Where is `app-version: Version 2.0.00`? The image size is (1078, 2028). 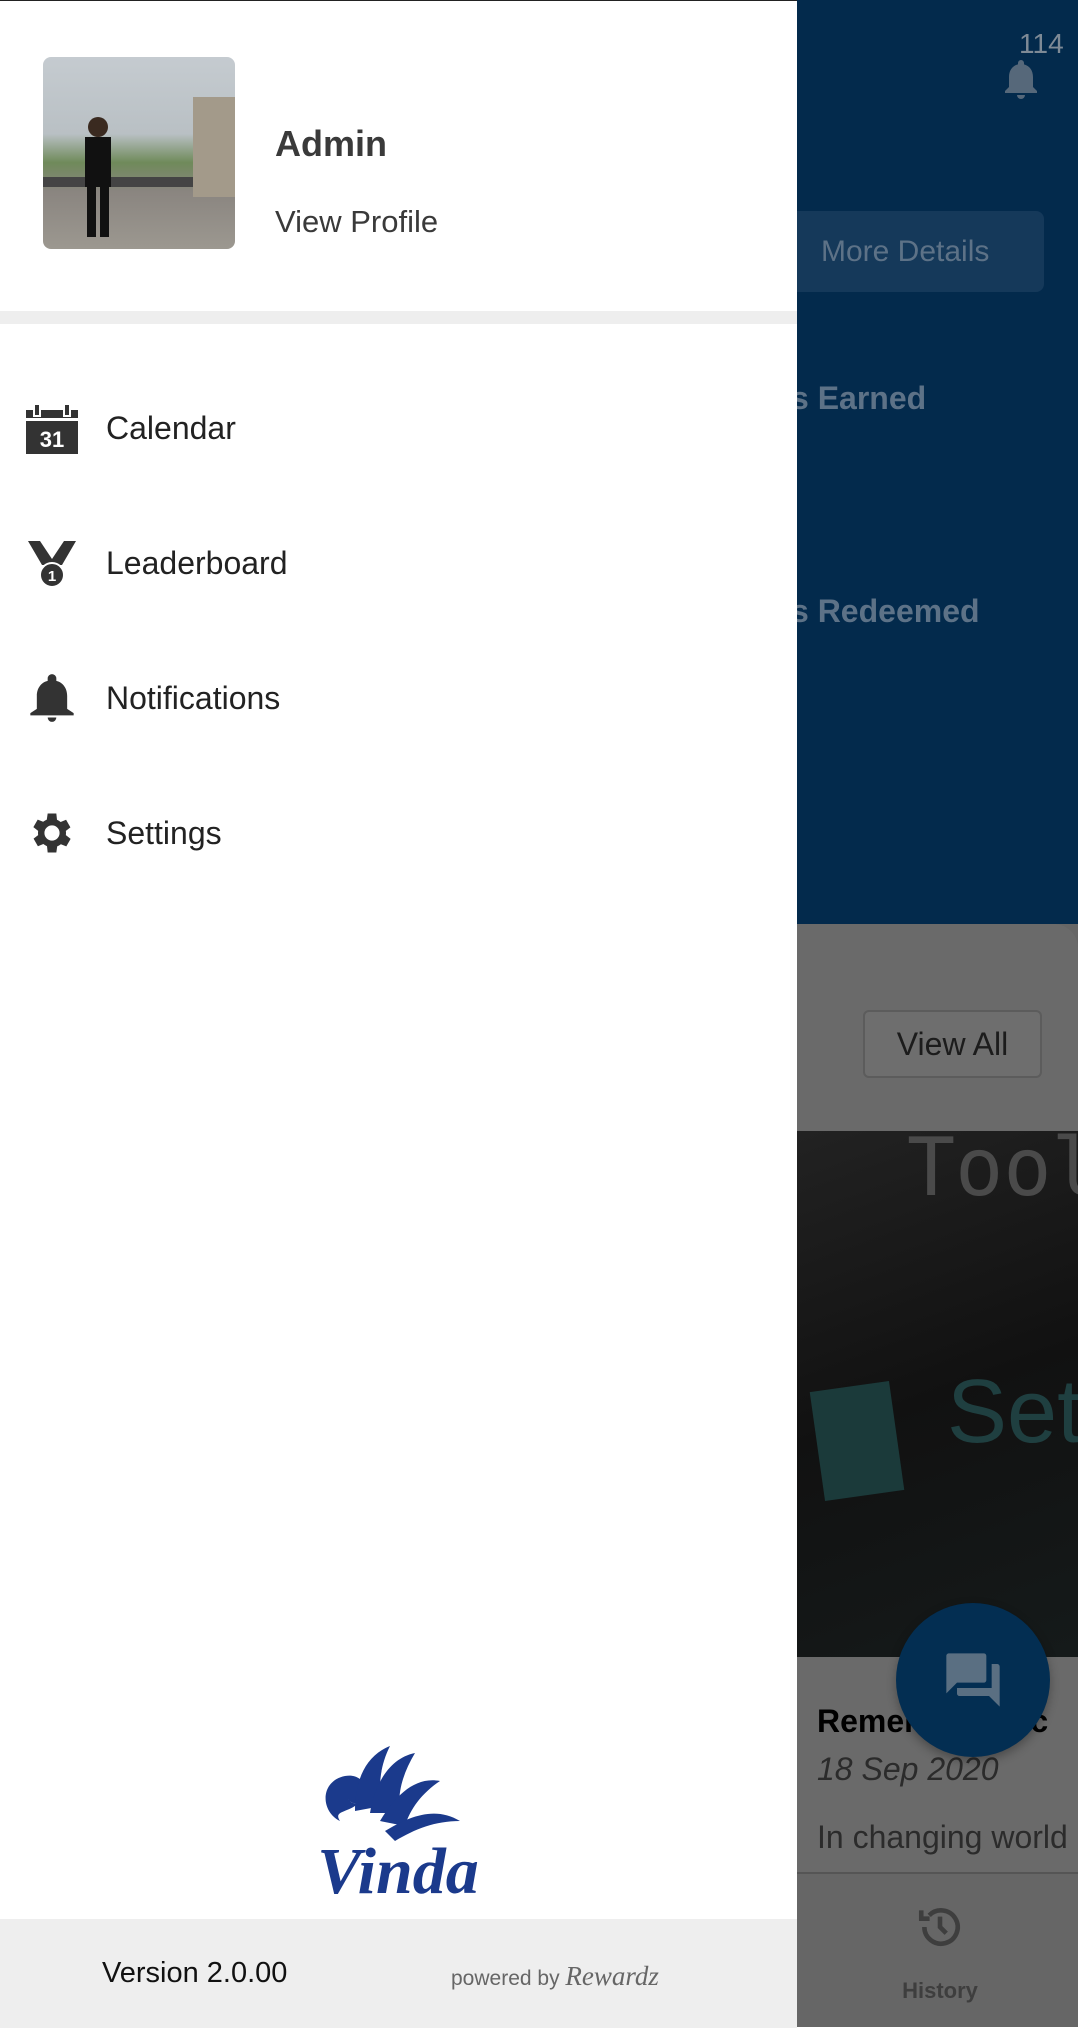 app-version: Version 2.0.00 is located at coordinates (195, 1973).